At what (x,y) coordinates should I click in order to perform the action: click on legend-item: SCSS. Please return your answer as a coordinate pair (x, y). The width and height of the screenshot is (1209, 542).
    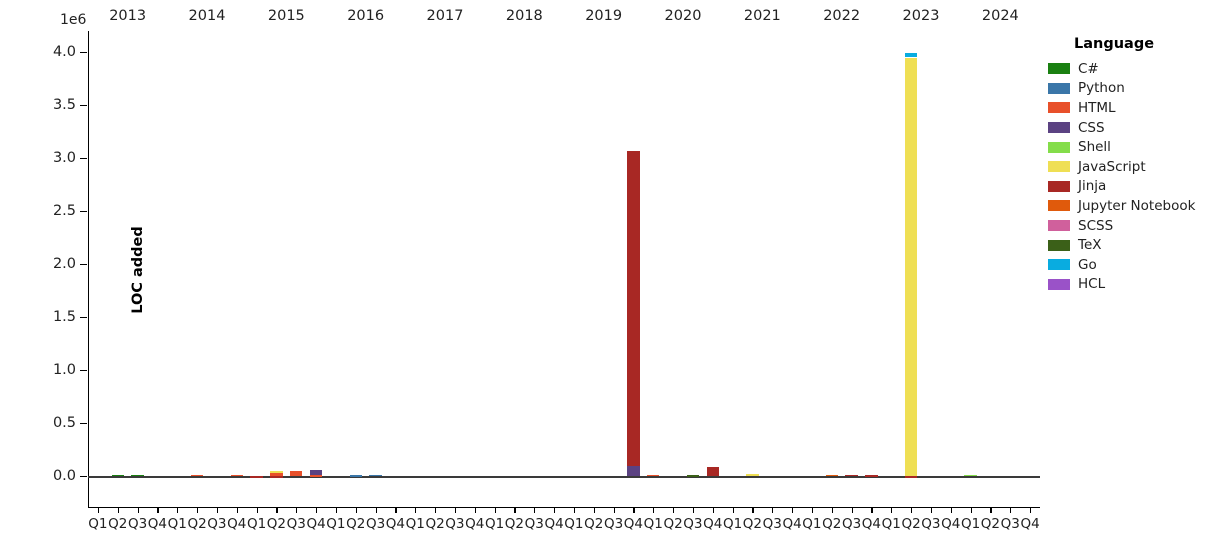
    Looking at the image, I should click on (1123, 226).